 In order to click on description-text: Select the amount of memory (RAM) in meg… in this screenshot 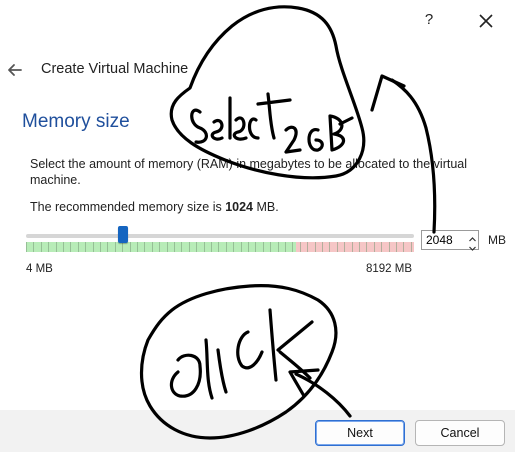, I will do `click(249, 172)`.